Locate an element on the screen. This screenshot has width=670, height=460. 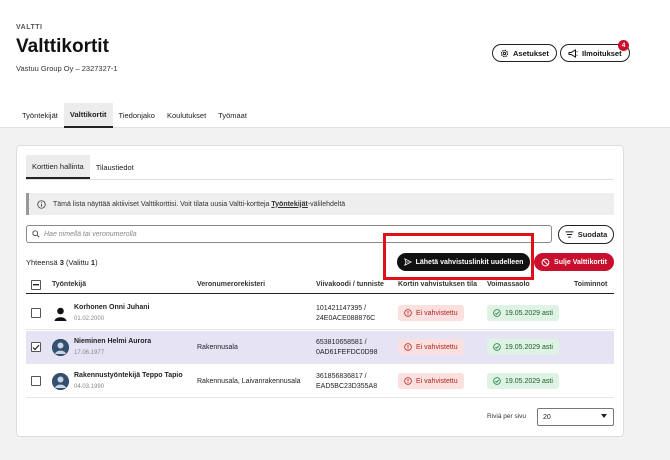
settings-label: Asetukset is located at coordinates (531, 53).